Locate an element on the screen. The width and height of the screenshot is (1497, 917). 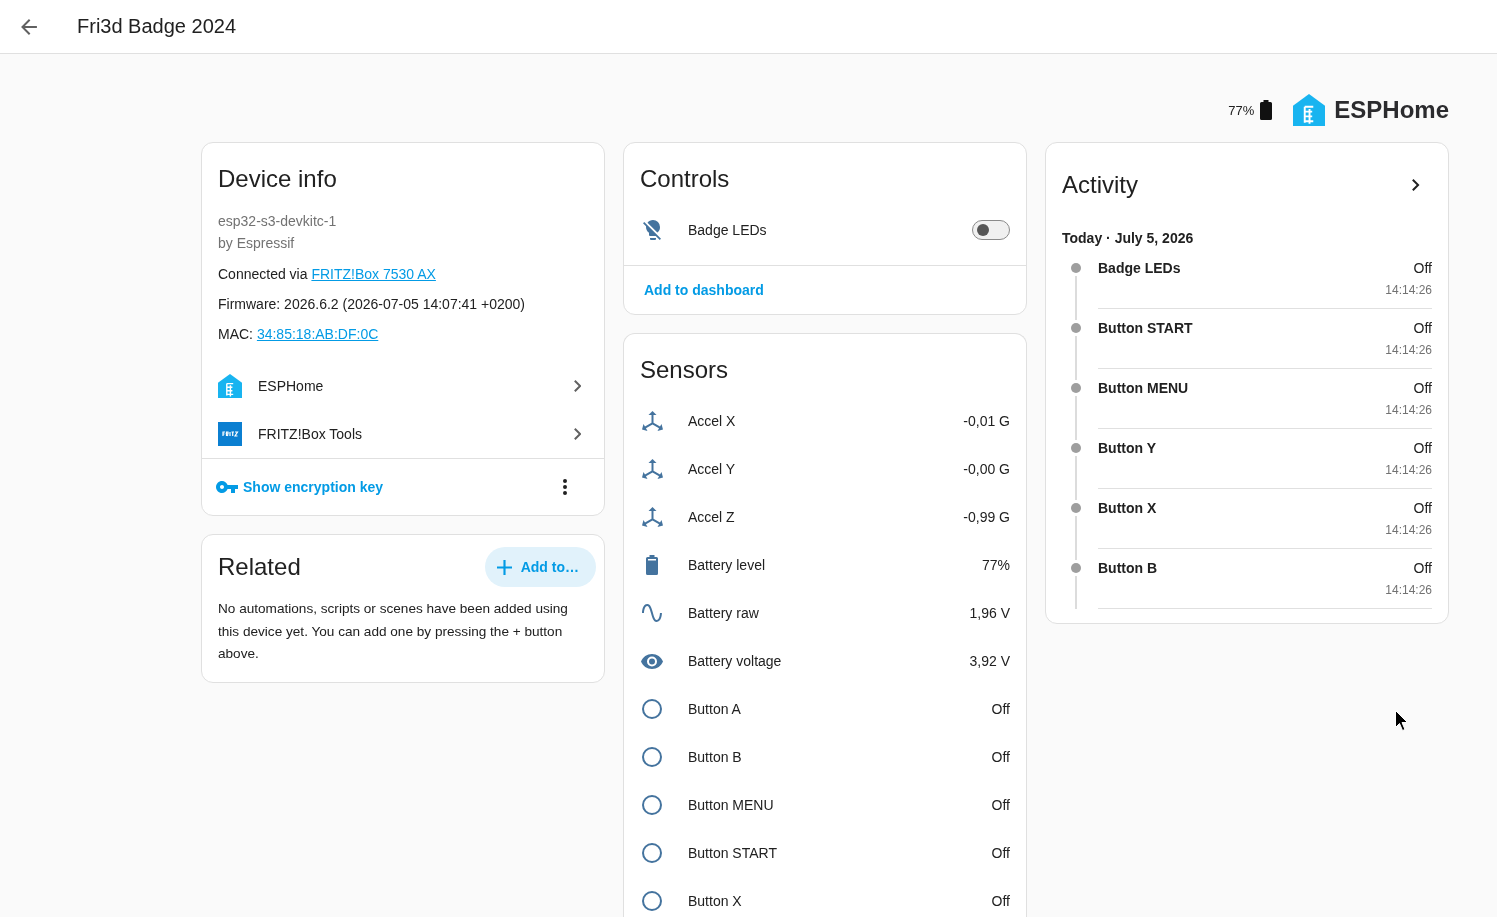
plus-icon is located at coordinates (504, 567).